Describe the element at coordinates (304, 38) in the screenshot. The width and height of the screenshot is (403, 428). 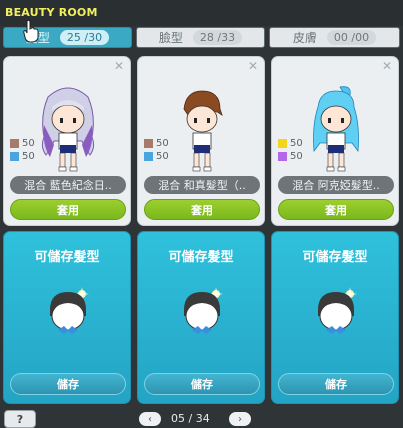
I see `tab-skin-label: 皮膚` at that location.